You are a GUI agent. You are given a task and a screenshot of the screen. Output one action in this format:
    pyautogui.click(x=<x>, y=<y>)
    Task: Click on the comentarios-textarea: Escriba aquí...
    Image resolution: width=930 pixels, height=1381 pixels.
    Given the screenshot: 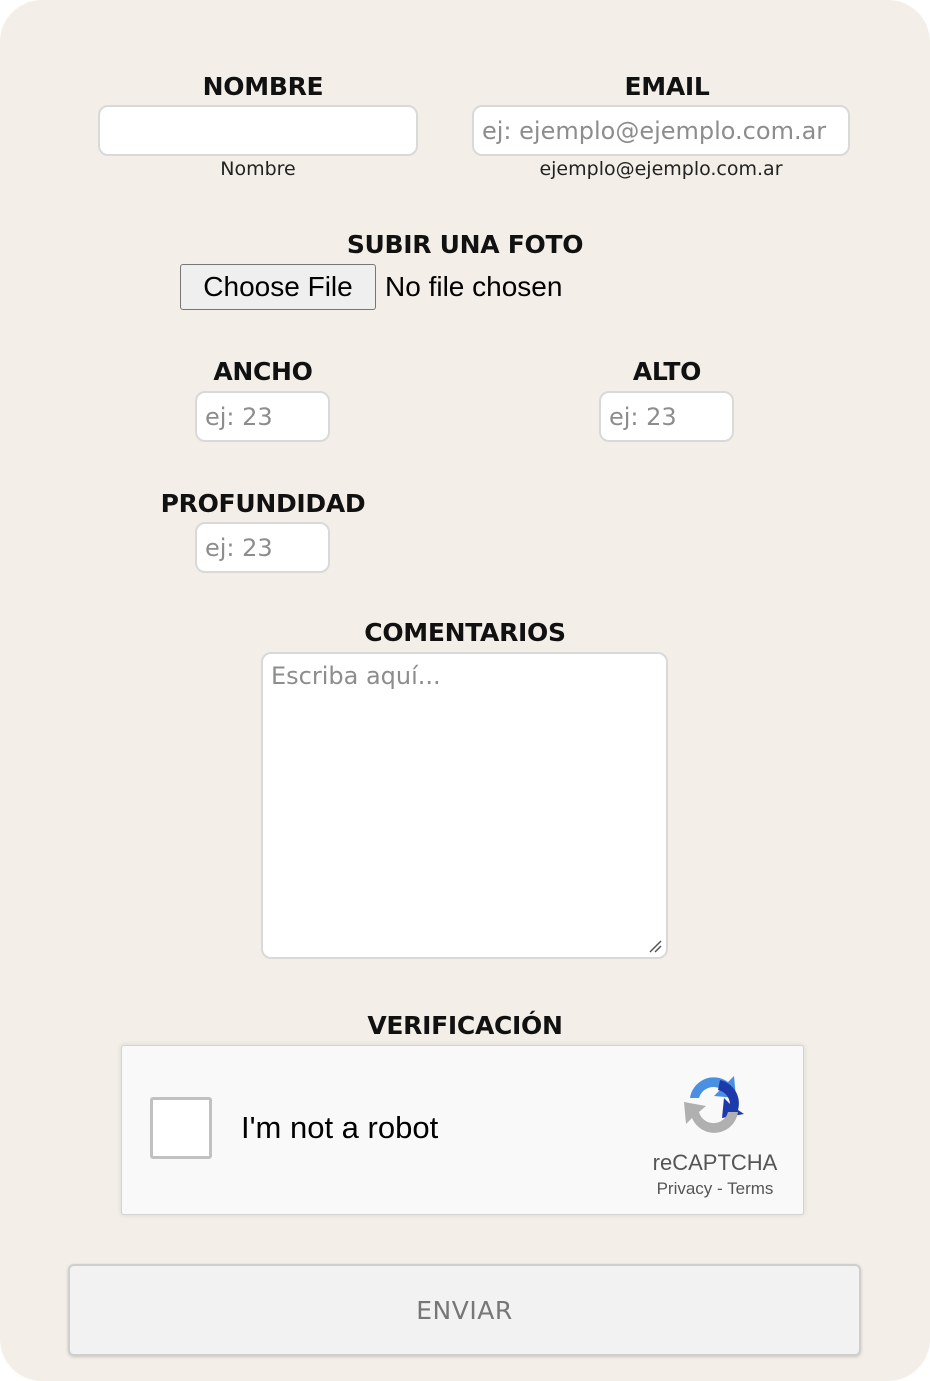 What is the action you would take?
    pyautogui.click(x=464, y=805)
    